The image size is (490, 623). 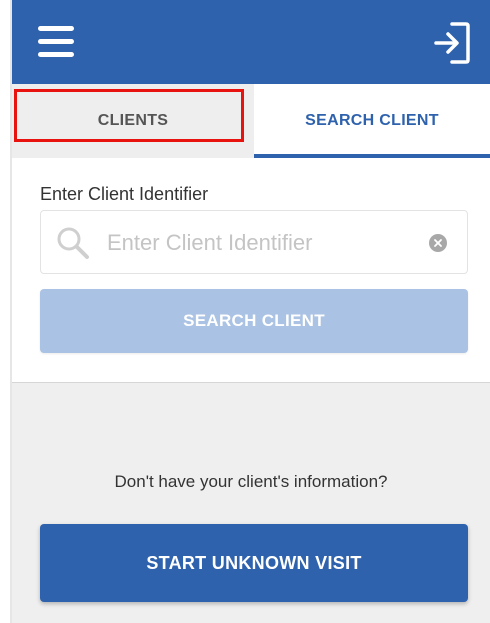 I want to click on tab-clients: CLIENTS, so click(x=133, y=121).